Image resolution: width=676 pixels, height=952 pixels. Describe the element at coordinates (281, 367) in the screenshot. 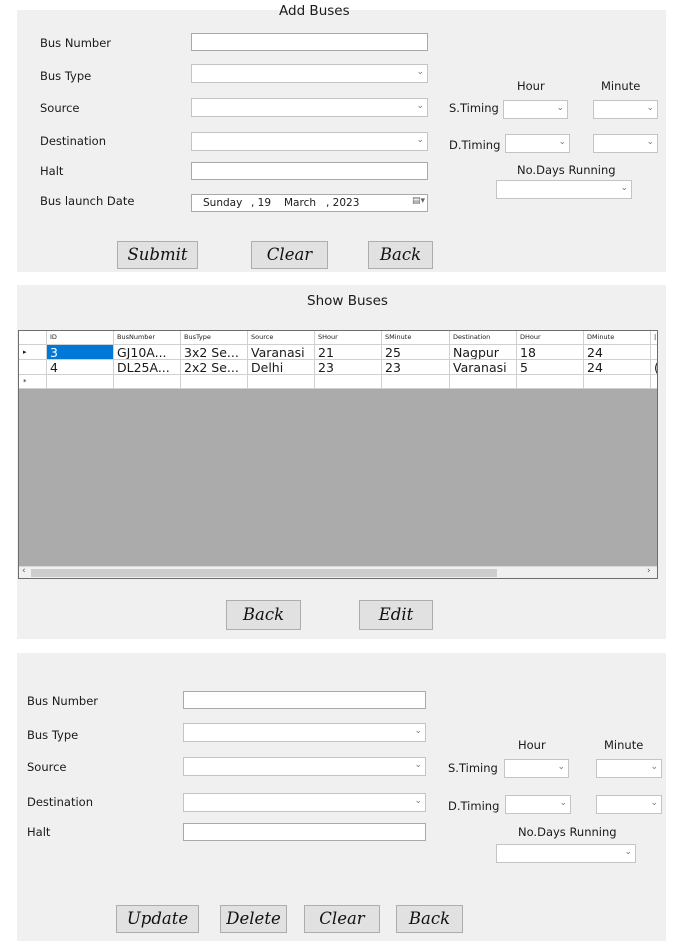

I see `table-cell: Delhi` at that location.